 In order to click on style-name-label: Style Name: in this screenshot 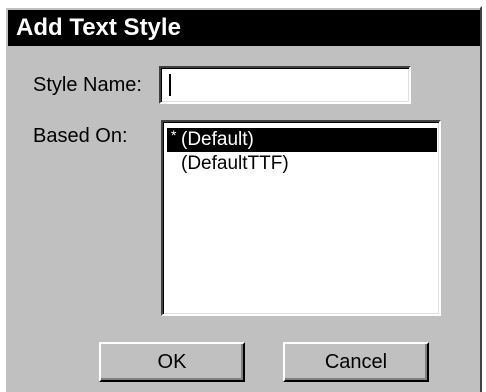, I will do `click(87, 85)`.